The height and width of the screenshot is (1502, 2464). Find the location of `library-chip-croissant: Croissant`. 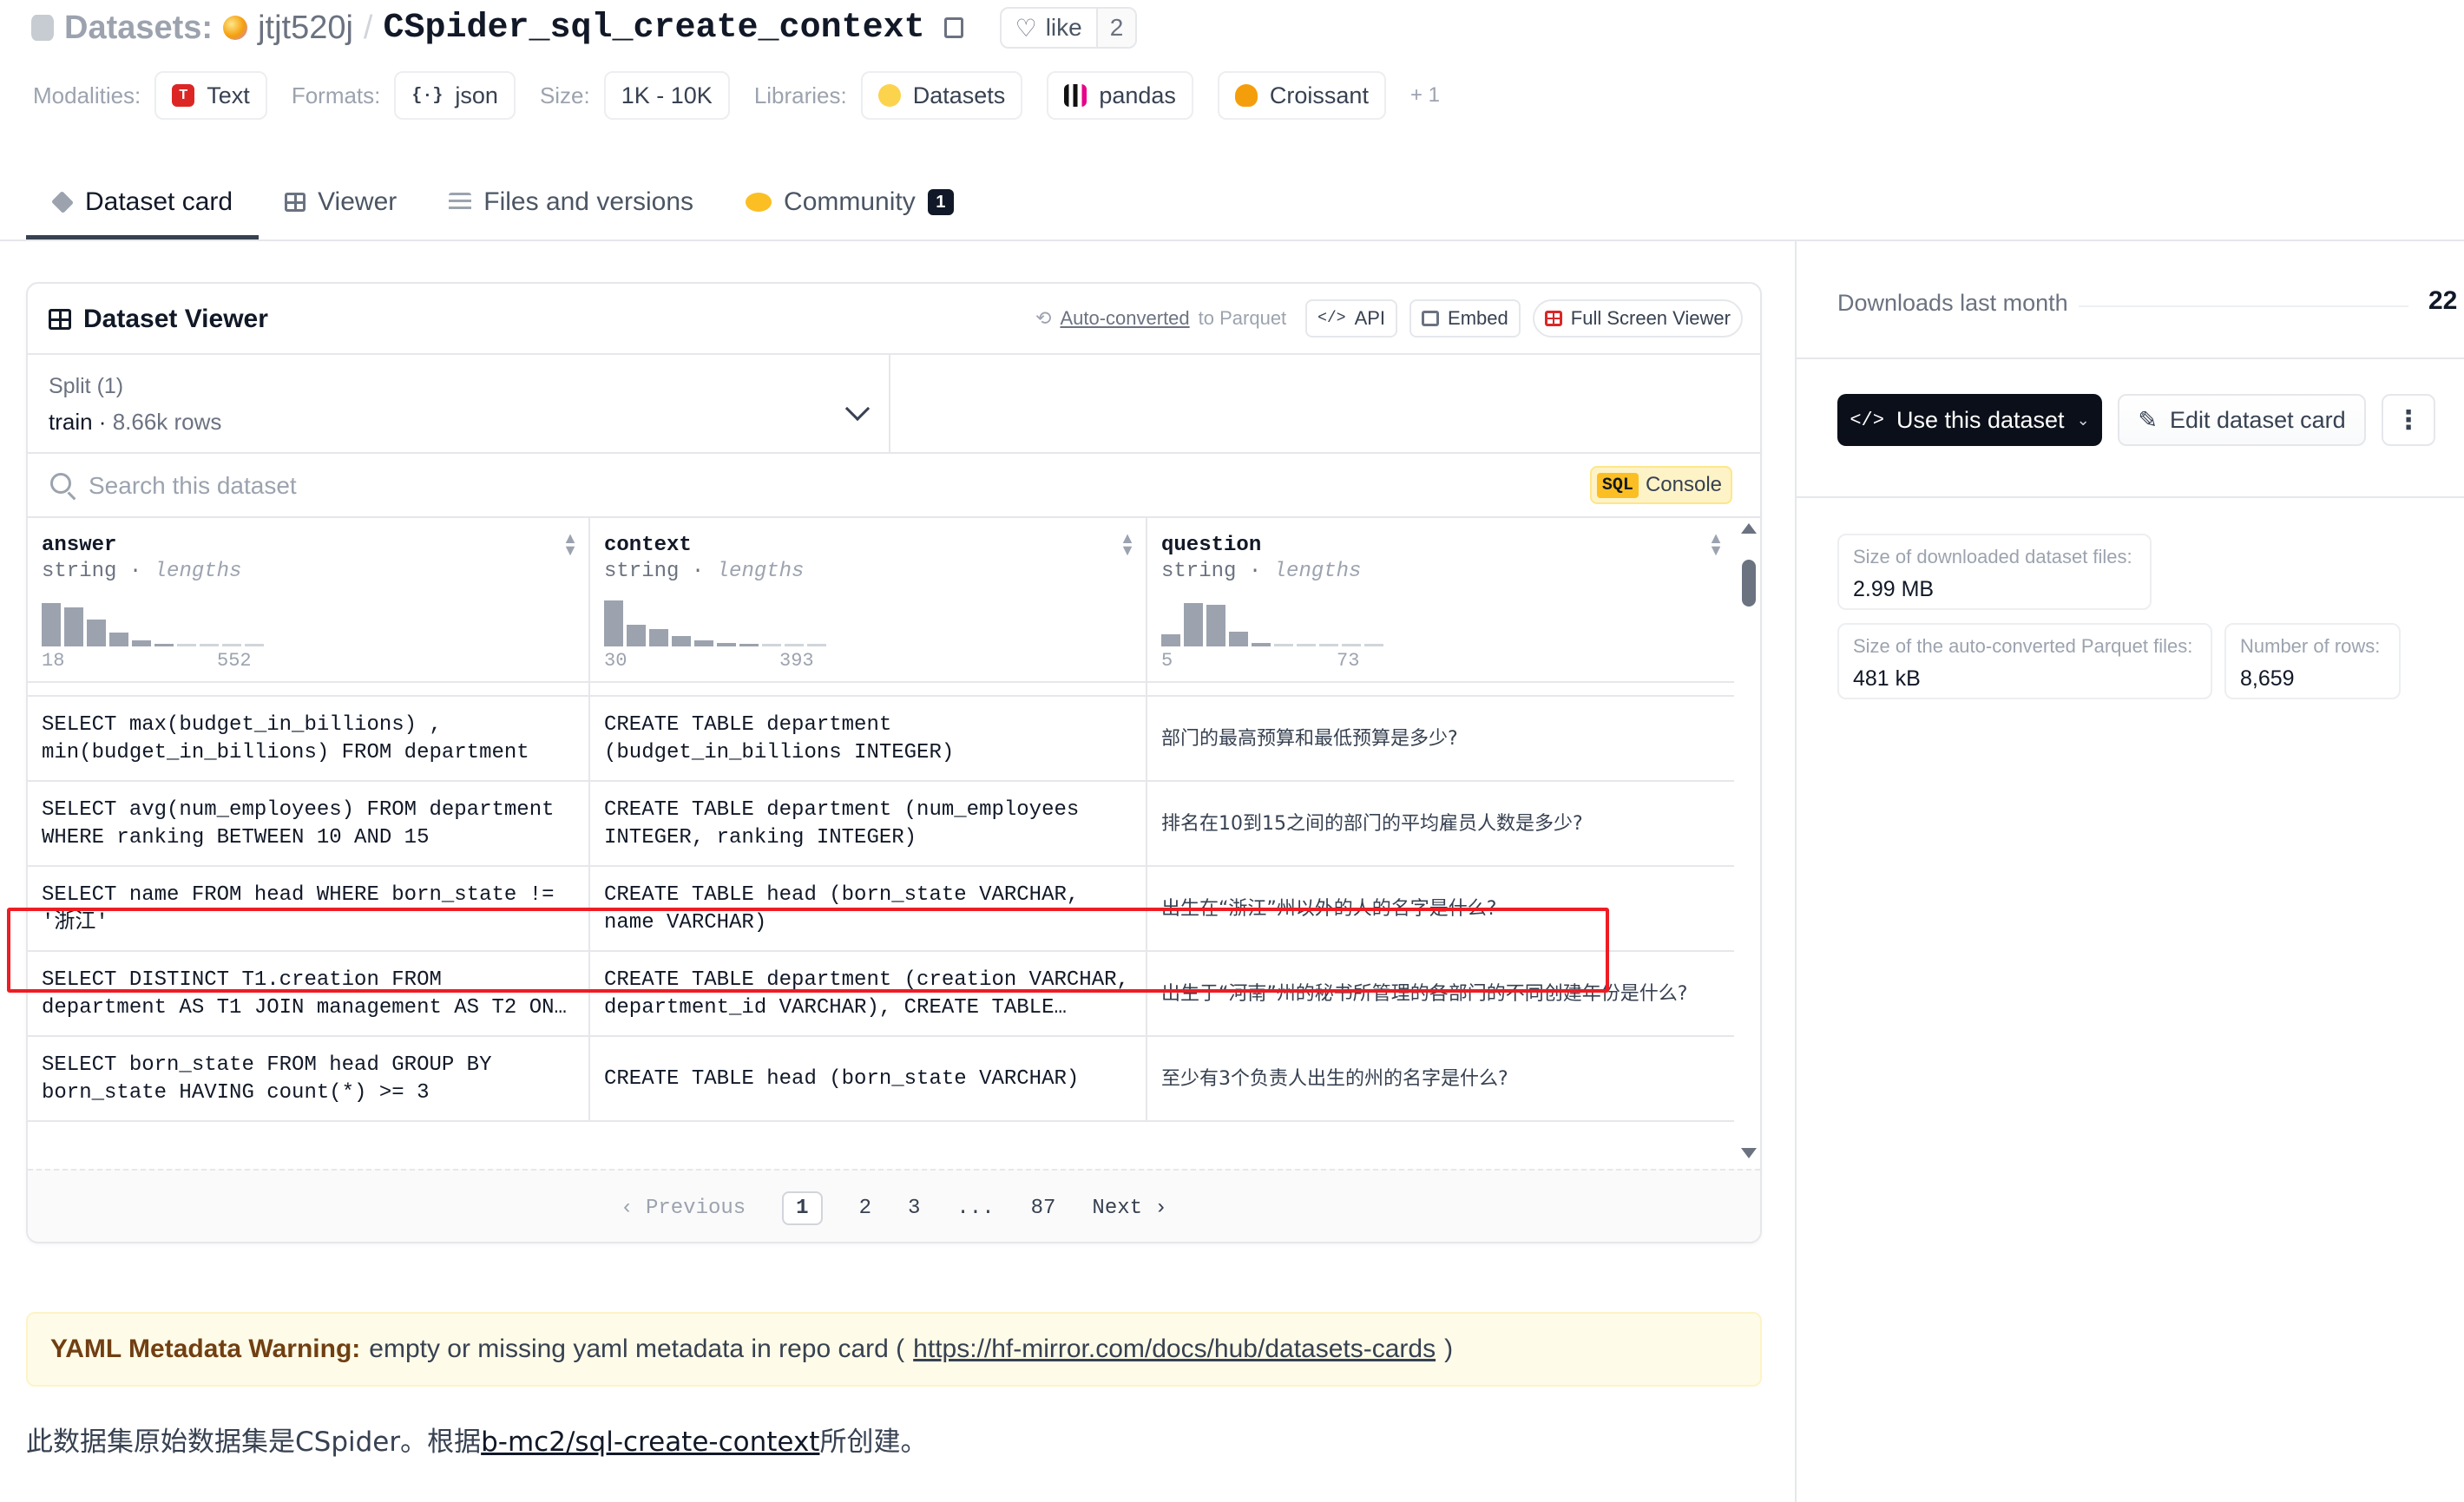

library-chip-croissant: Croissant is located at coordinates (1301, 95).